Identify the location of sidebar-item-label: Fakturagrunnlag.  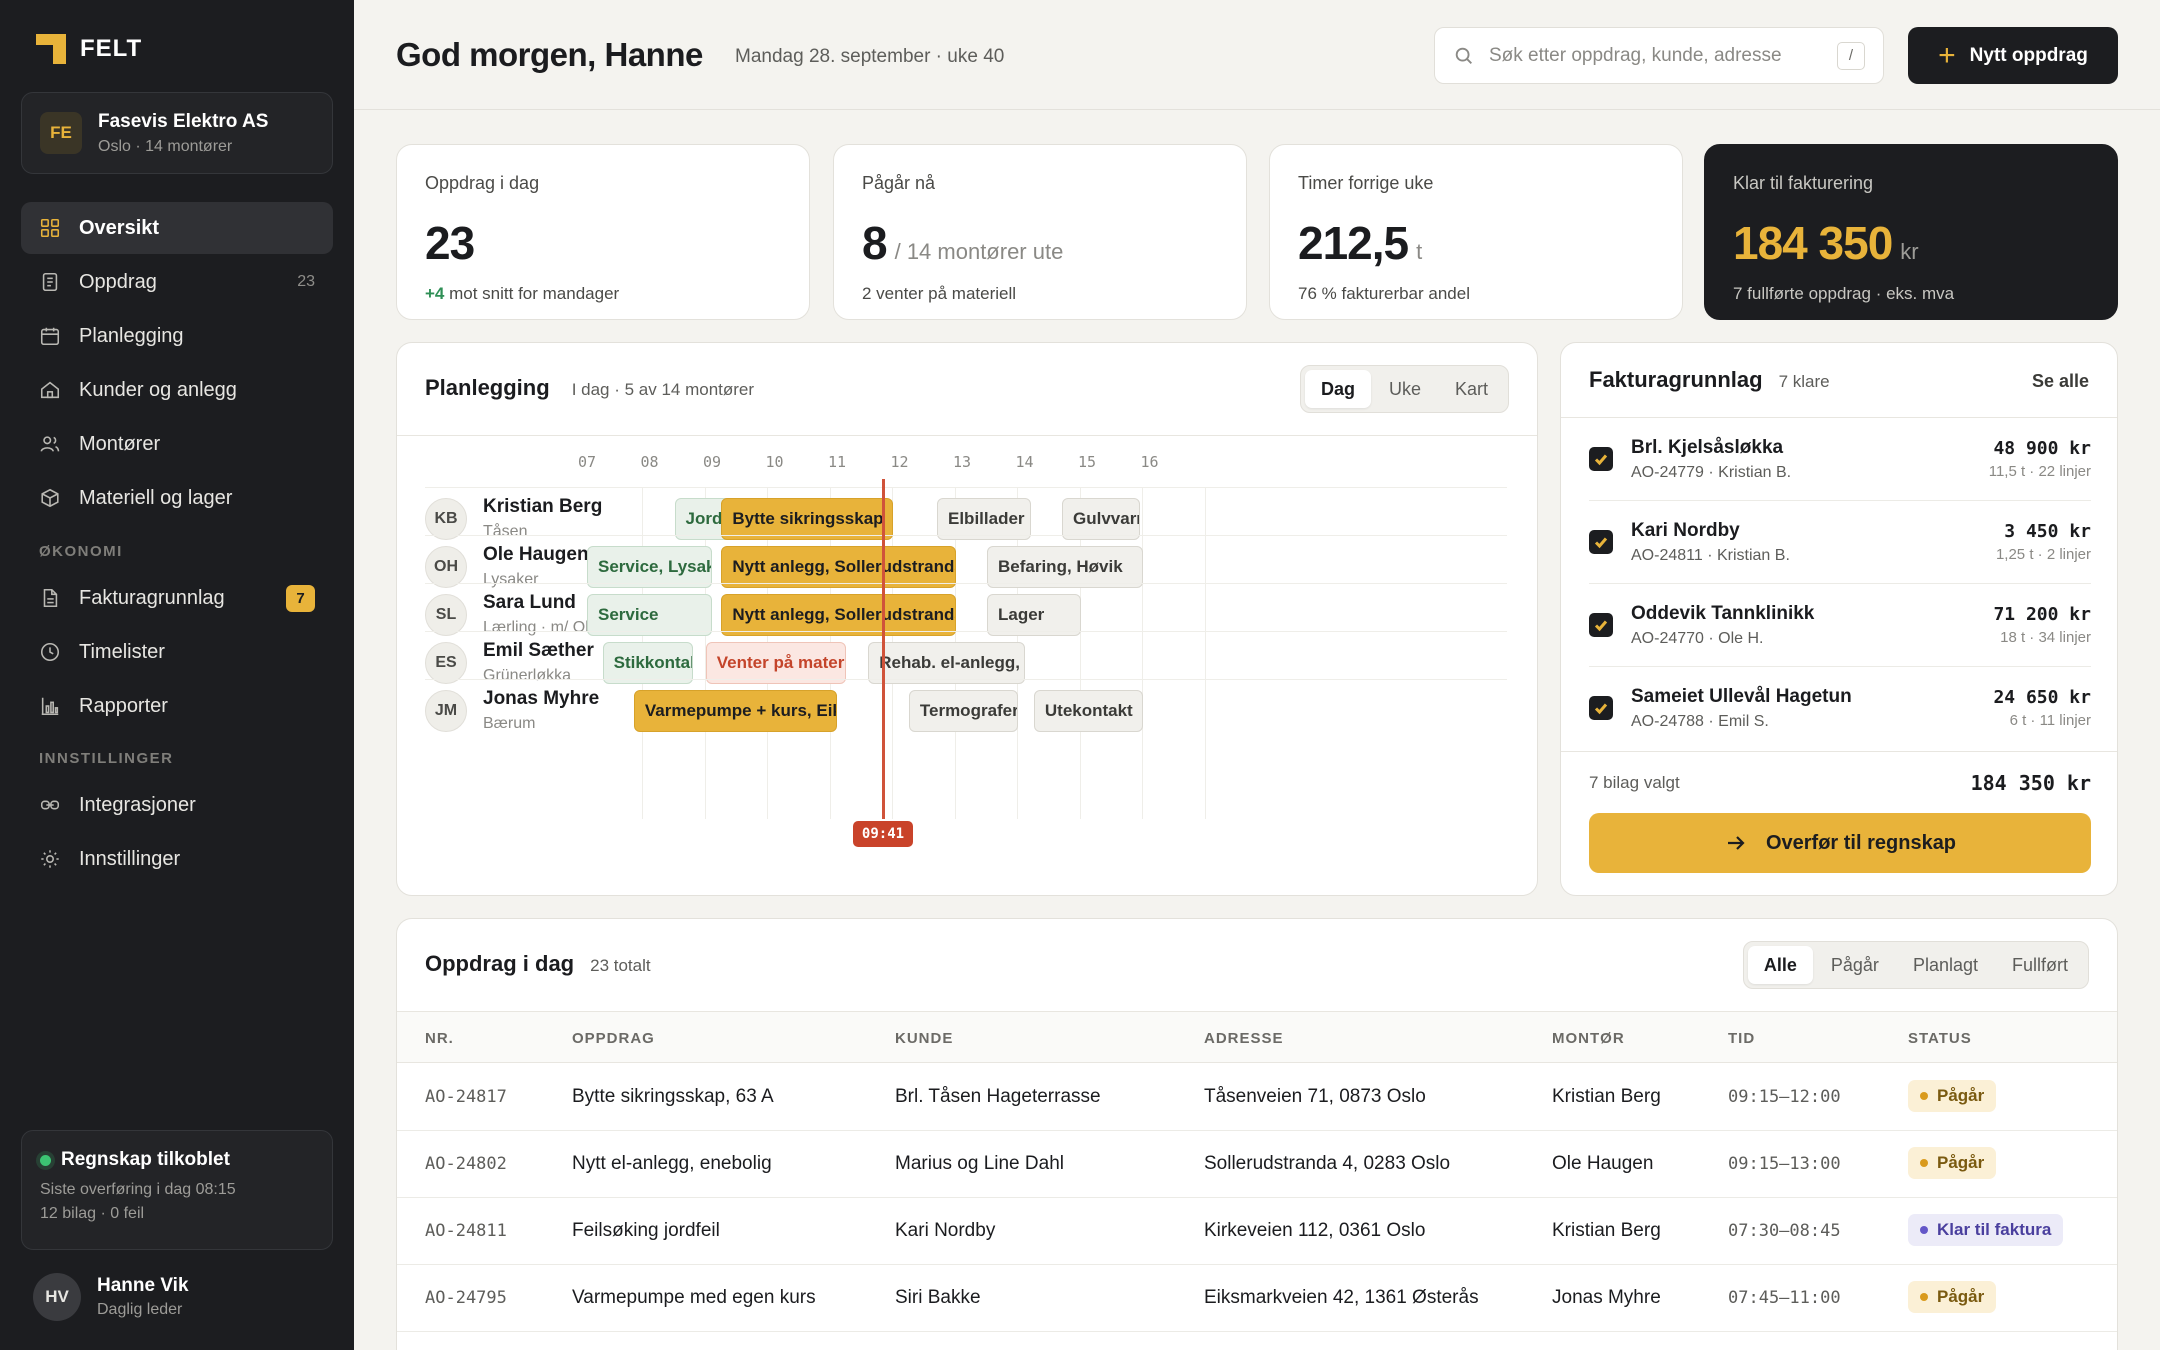
(152, 597).